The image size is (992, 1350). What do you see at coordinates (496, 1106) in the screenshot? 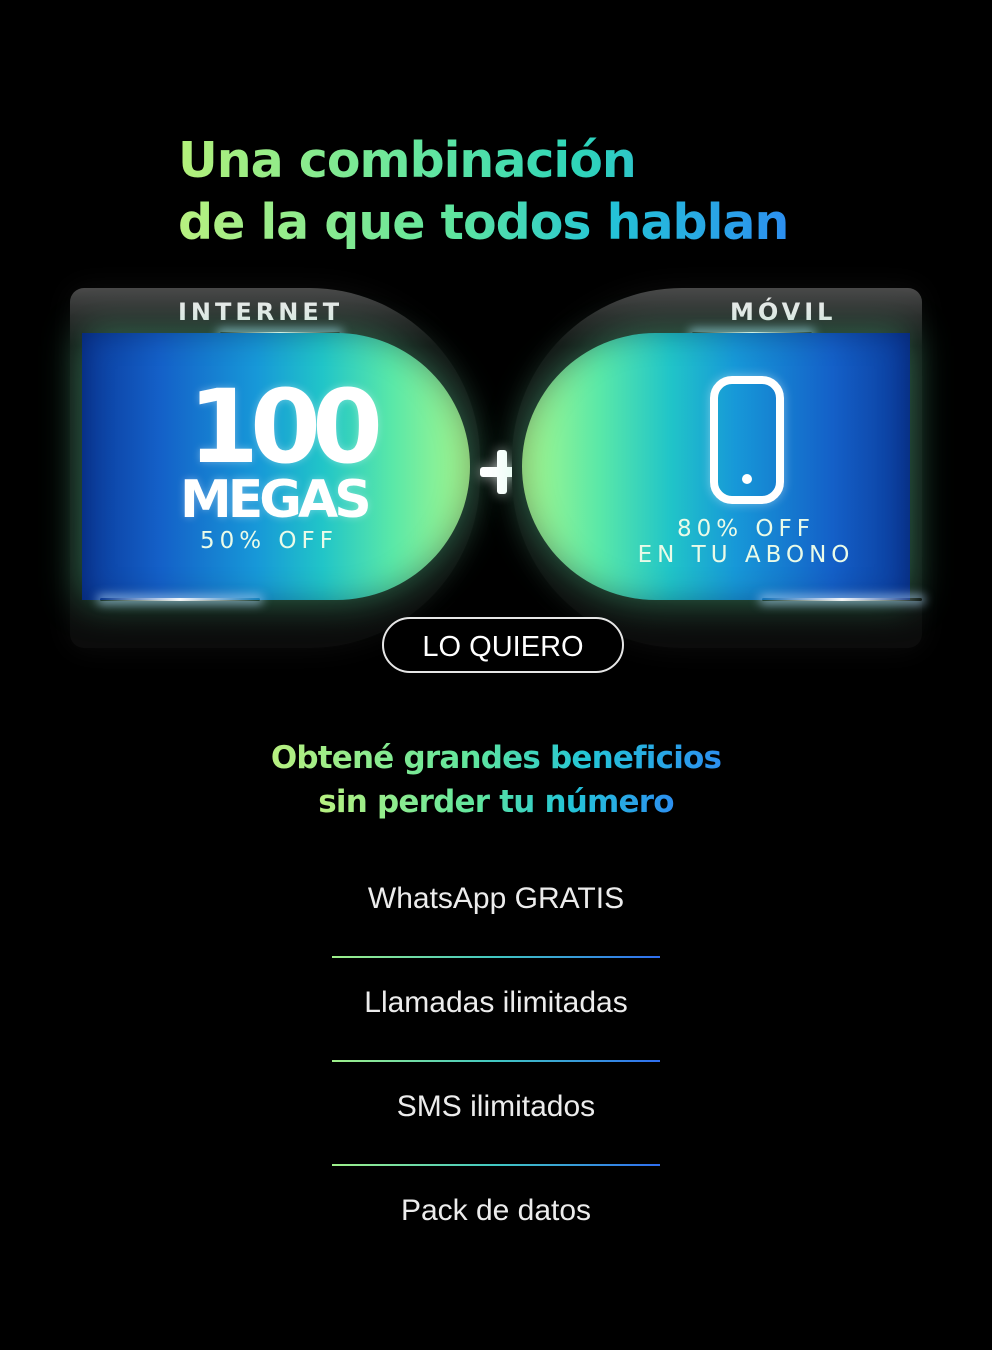
I see `benefit-label: SMS ilimitados` at bounding box center [496, 1106].